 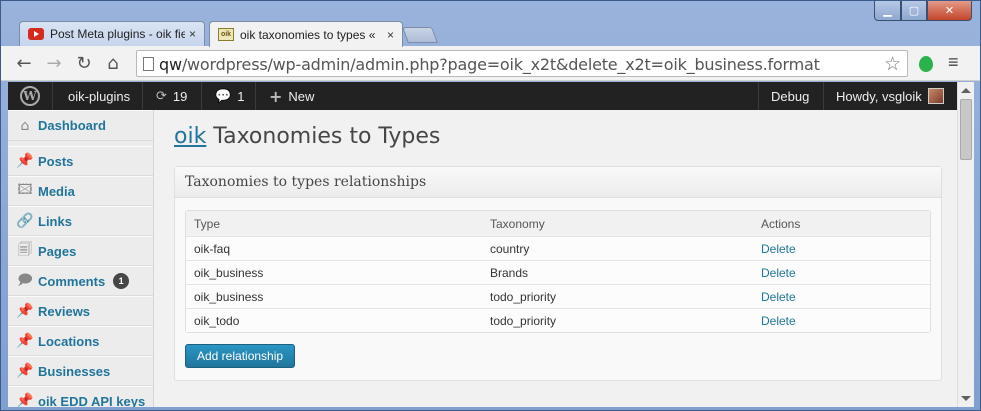 What do you see at coordinates (56, 161) in the screenshot?
I see `sidebar-item-label: Posts` at bounding box center [56, 161].